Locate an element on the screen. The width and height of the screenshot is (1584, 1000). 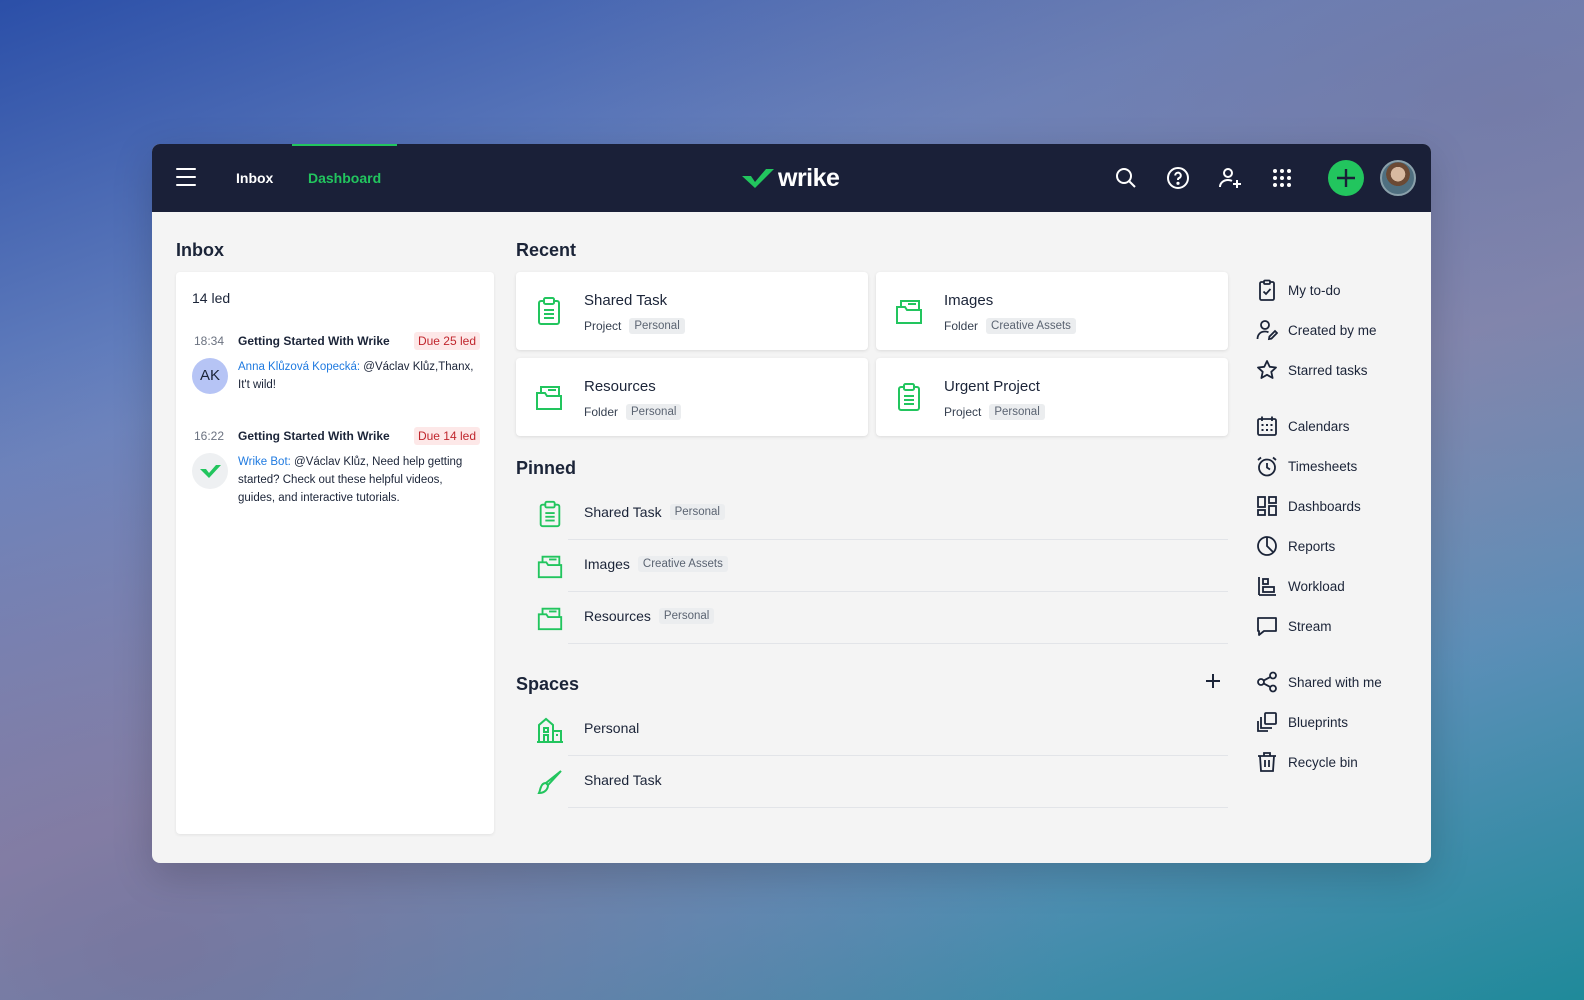
inbox-date: 14 led is located at coordinates (211, 298).